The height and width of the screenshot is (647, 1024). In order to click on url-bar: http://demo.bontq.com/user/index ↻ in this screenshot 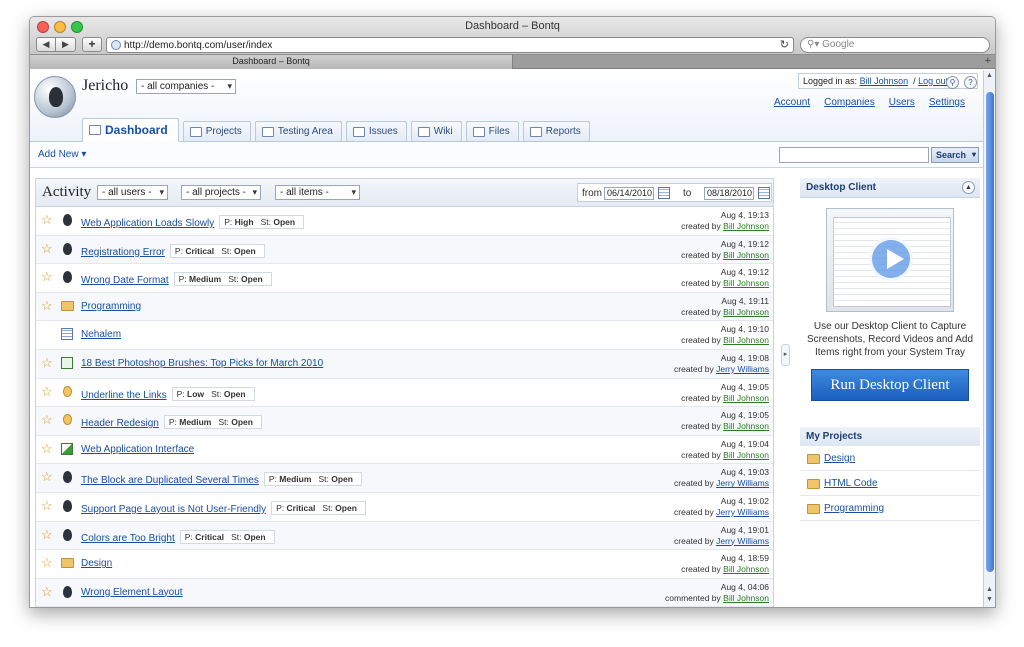, I will do `click(450, 45)`.